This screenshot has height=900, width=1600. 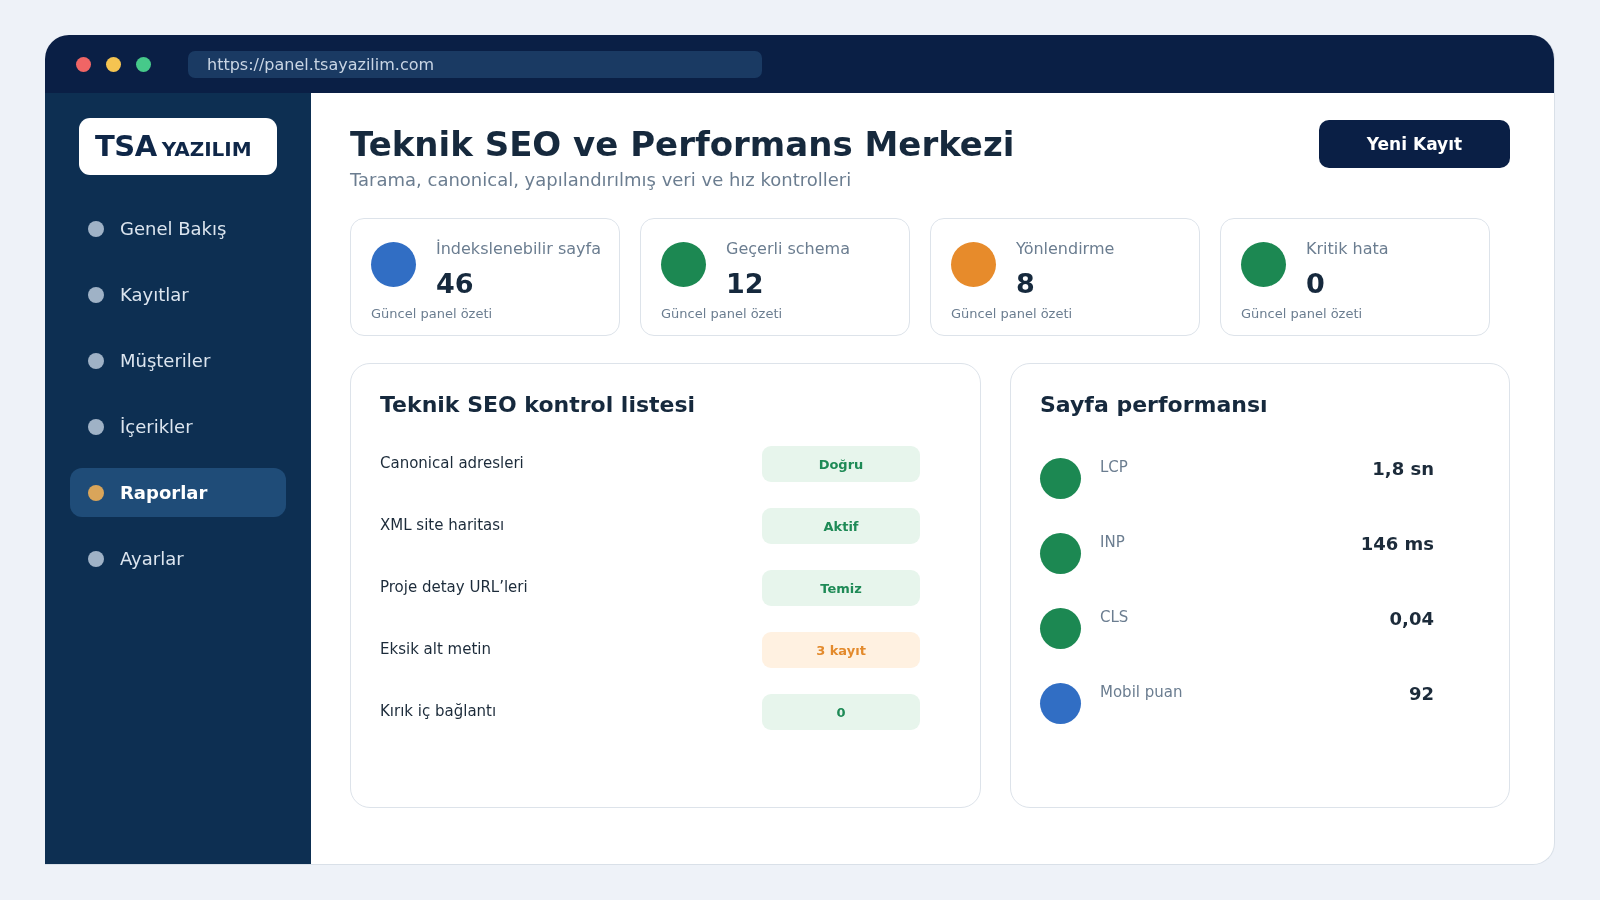 I want to click on new-record-button: Yeni Kayıt, so click(x=1414, y=144).